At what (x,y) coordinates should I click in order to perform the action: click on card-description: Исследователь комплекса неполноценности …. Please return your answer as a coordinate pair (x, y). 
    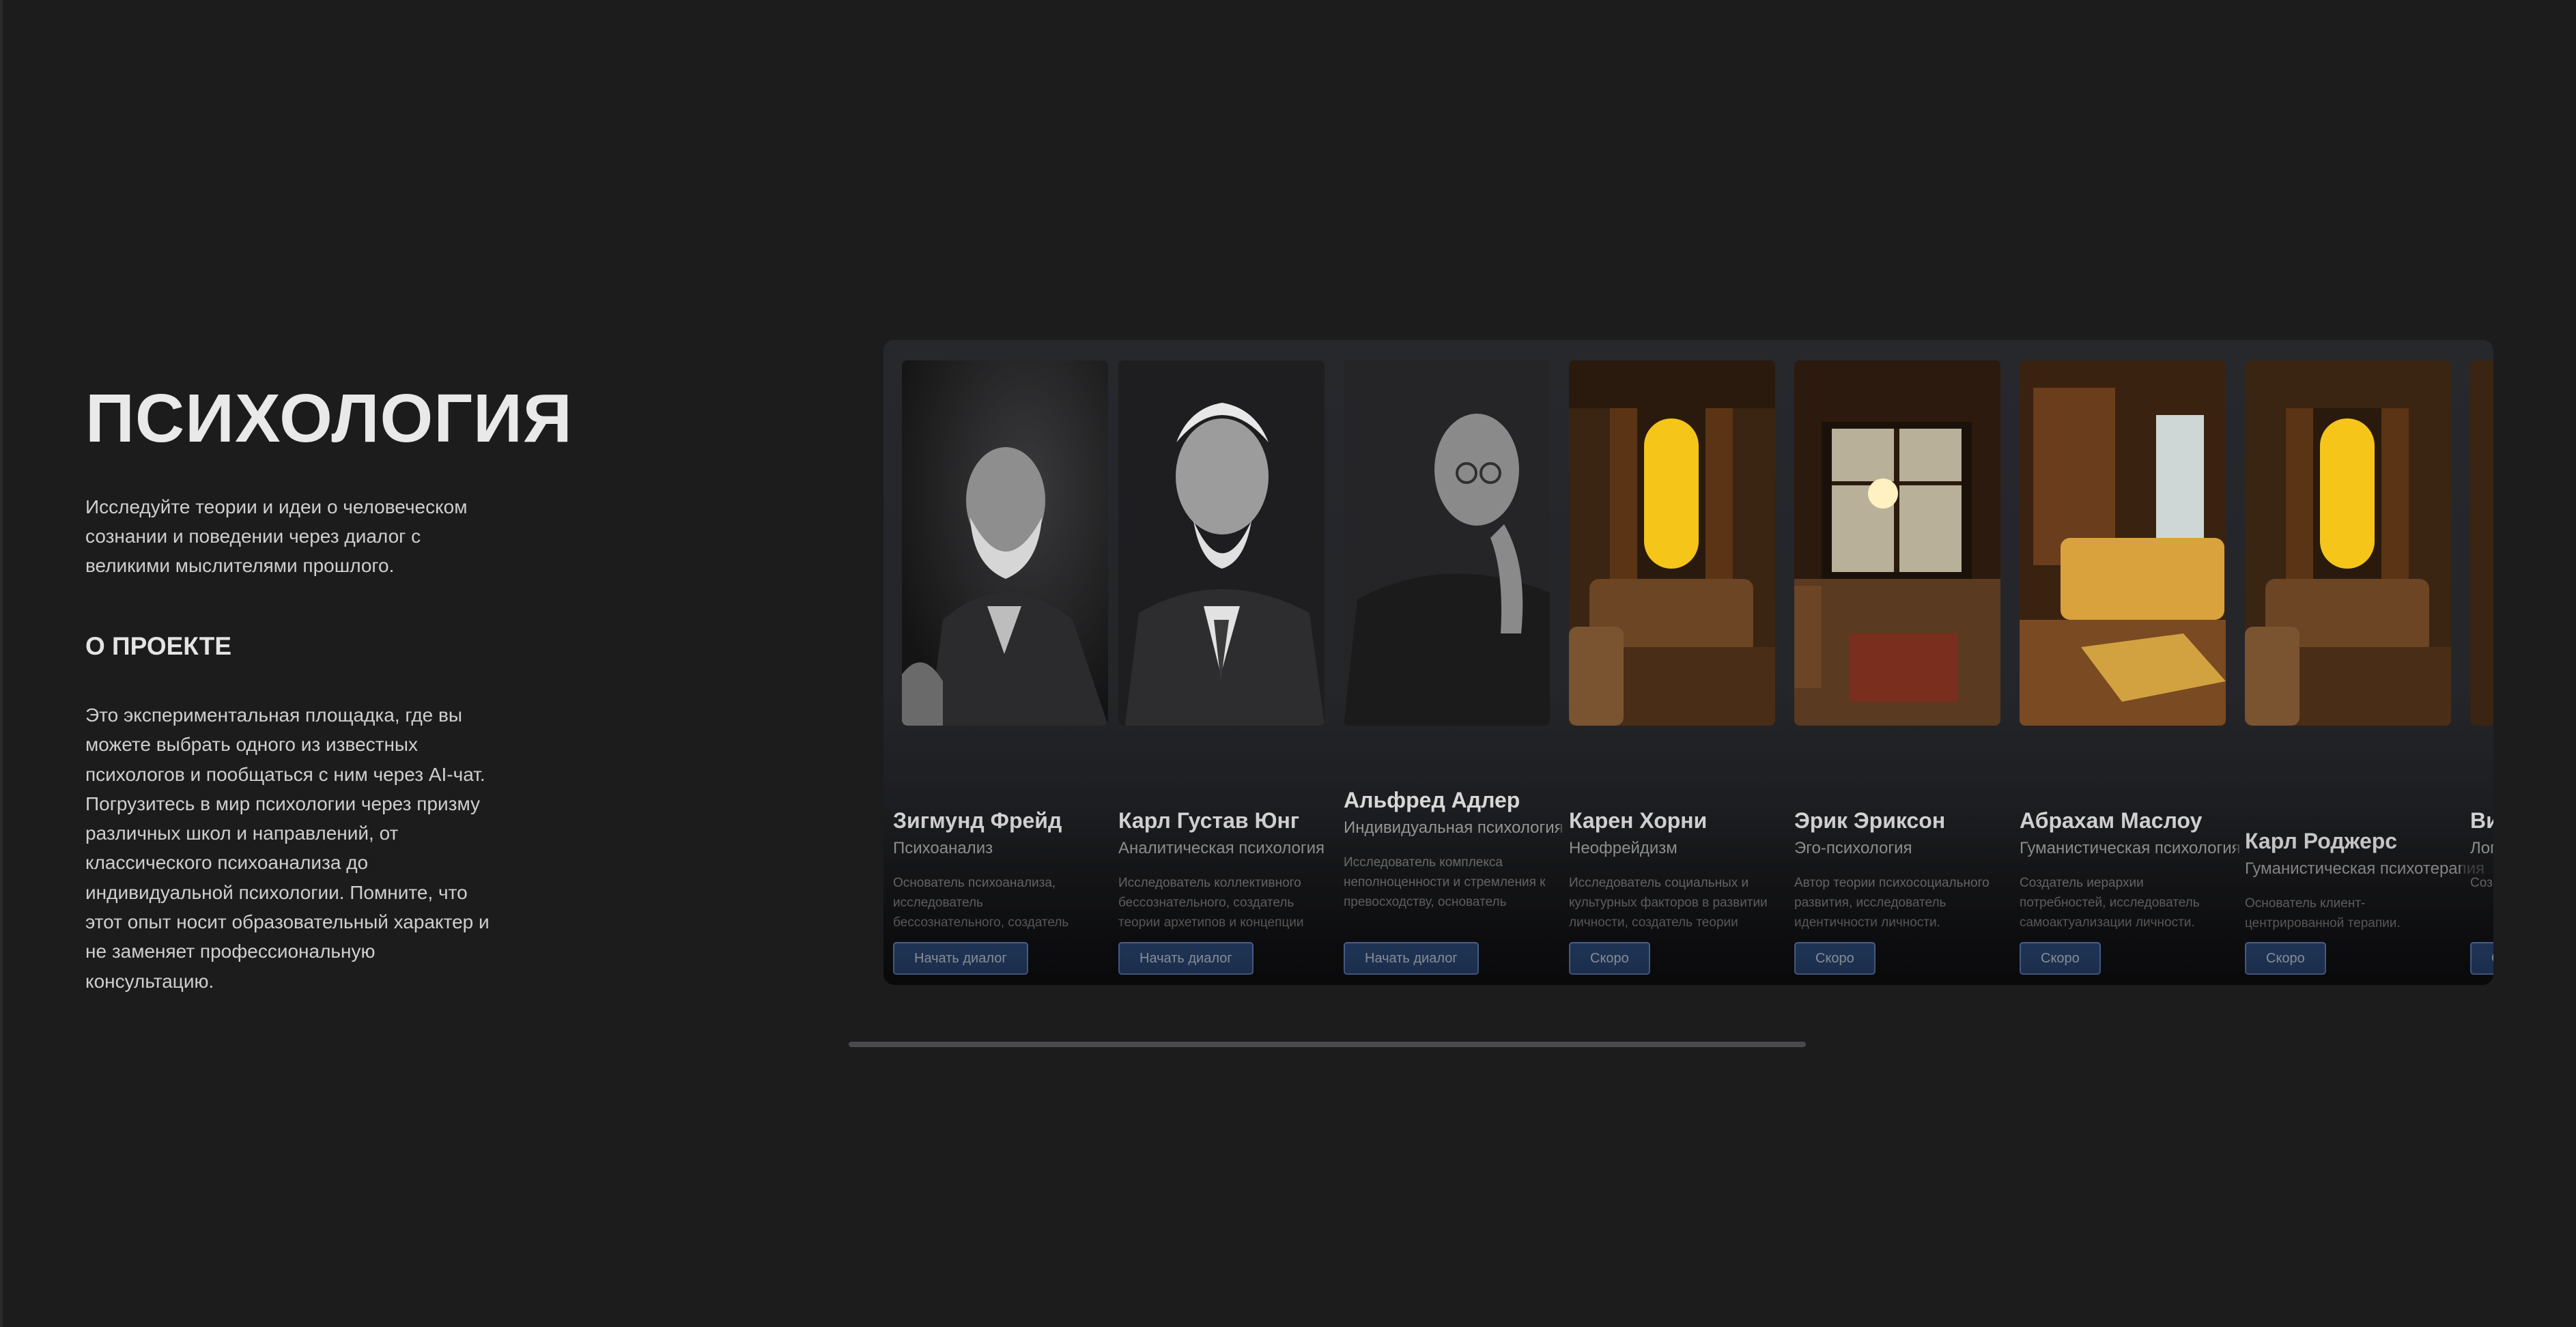
    Looking at the image, I should click on (1445, 882).